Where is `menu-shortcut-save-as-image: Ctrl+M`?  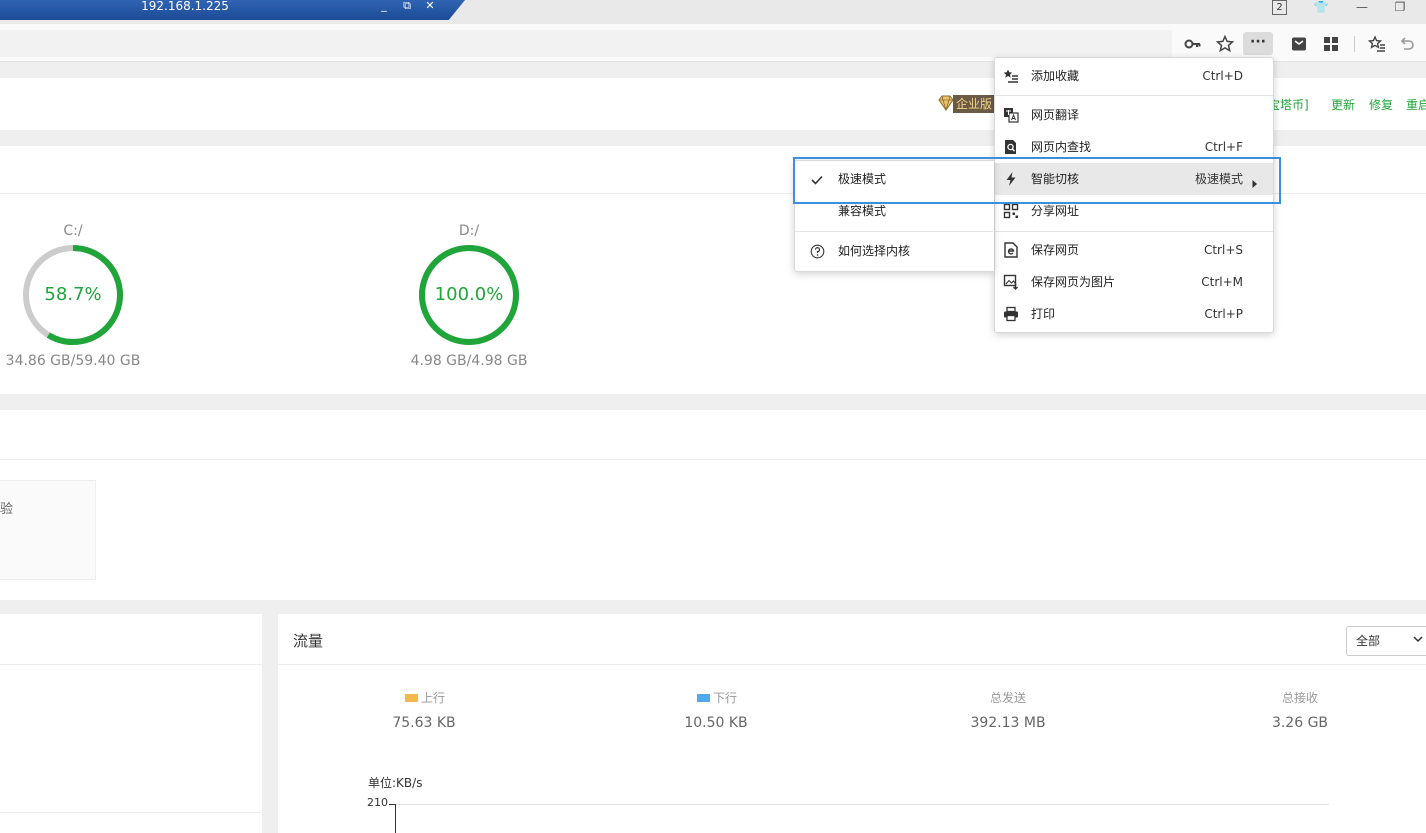
menu-shortcut-save-as-image: Ctrl+M is located at coordinates (1222, 282).